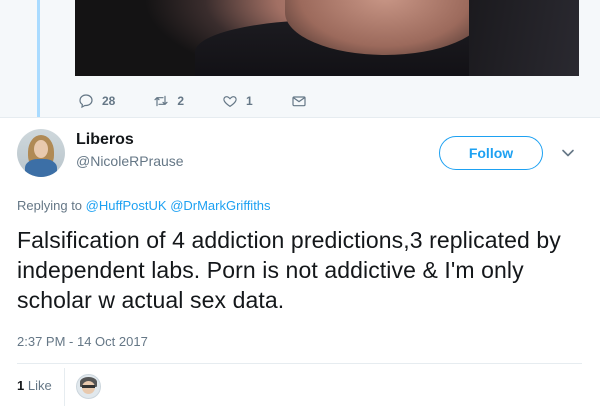 Image resolution: width=600 pixels, height=407 pixels. I want to click on avatar-body, so click(41, 168).